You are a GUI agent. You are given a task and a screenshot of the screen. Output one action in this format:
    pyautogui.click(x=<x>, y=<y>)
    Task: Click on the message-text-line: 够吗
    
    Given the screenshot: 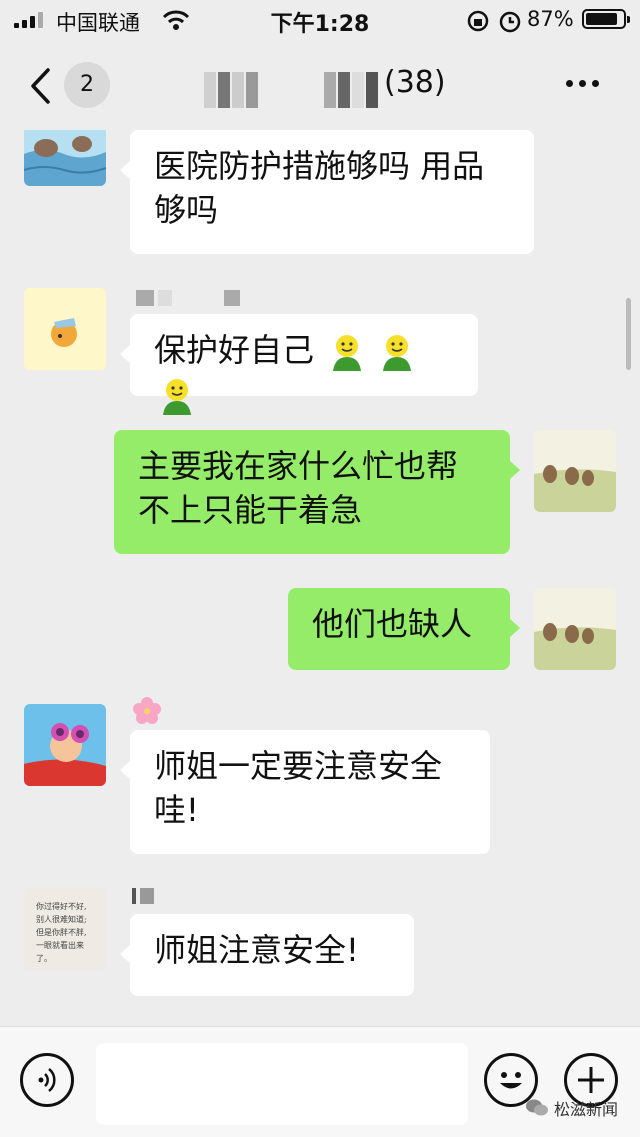 What is the action you would take?
    pyautogui.click(x=186, y=210)
    